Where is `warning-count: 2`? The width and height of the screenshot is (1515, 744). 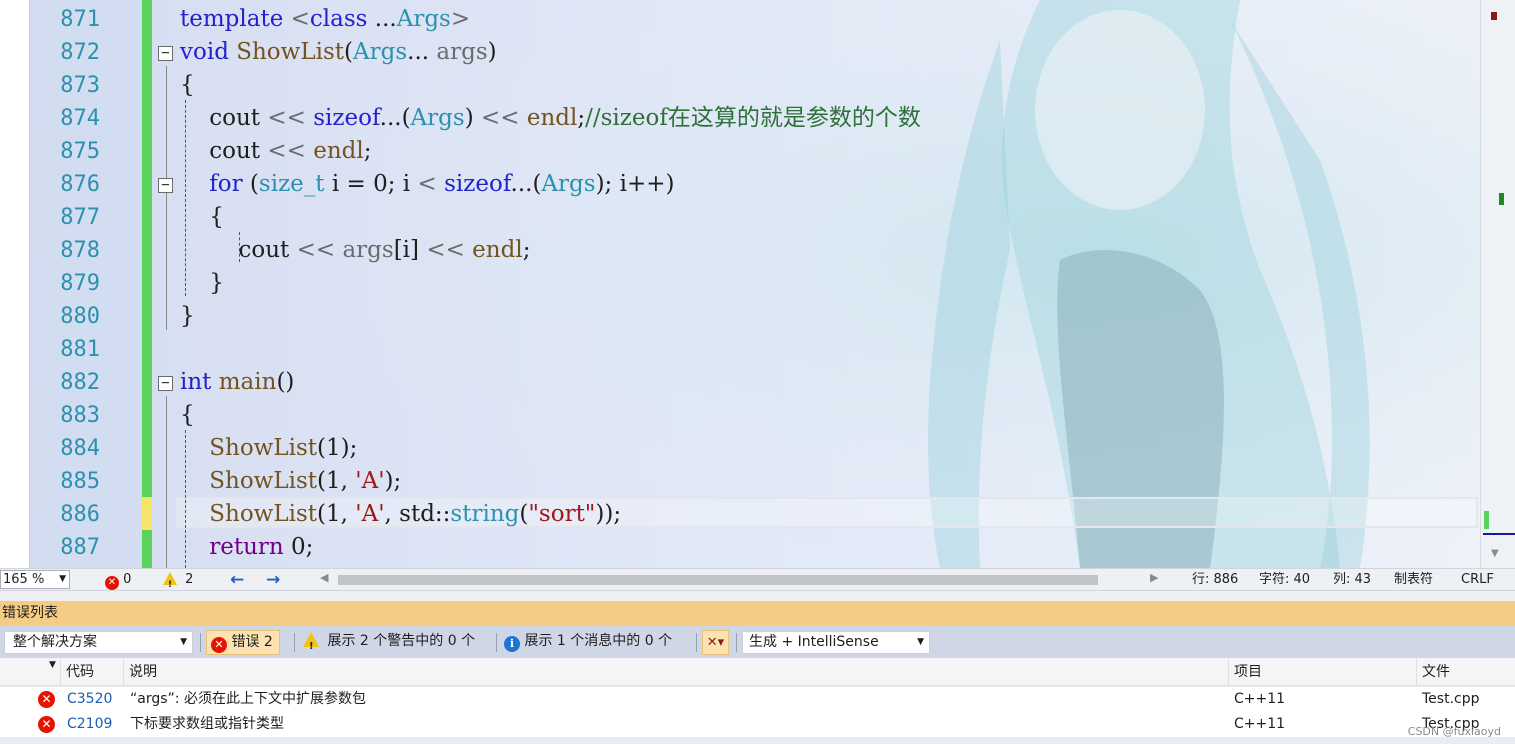 warning-count: 2 is located at coordinates (178, 582).